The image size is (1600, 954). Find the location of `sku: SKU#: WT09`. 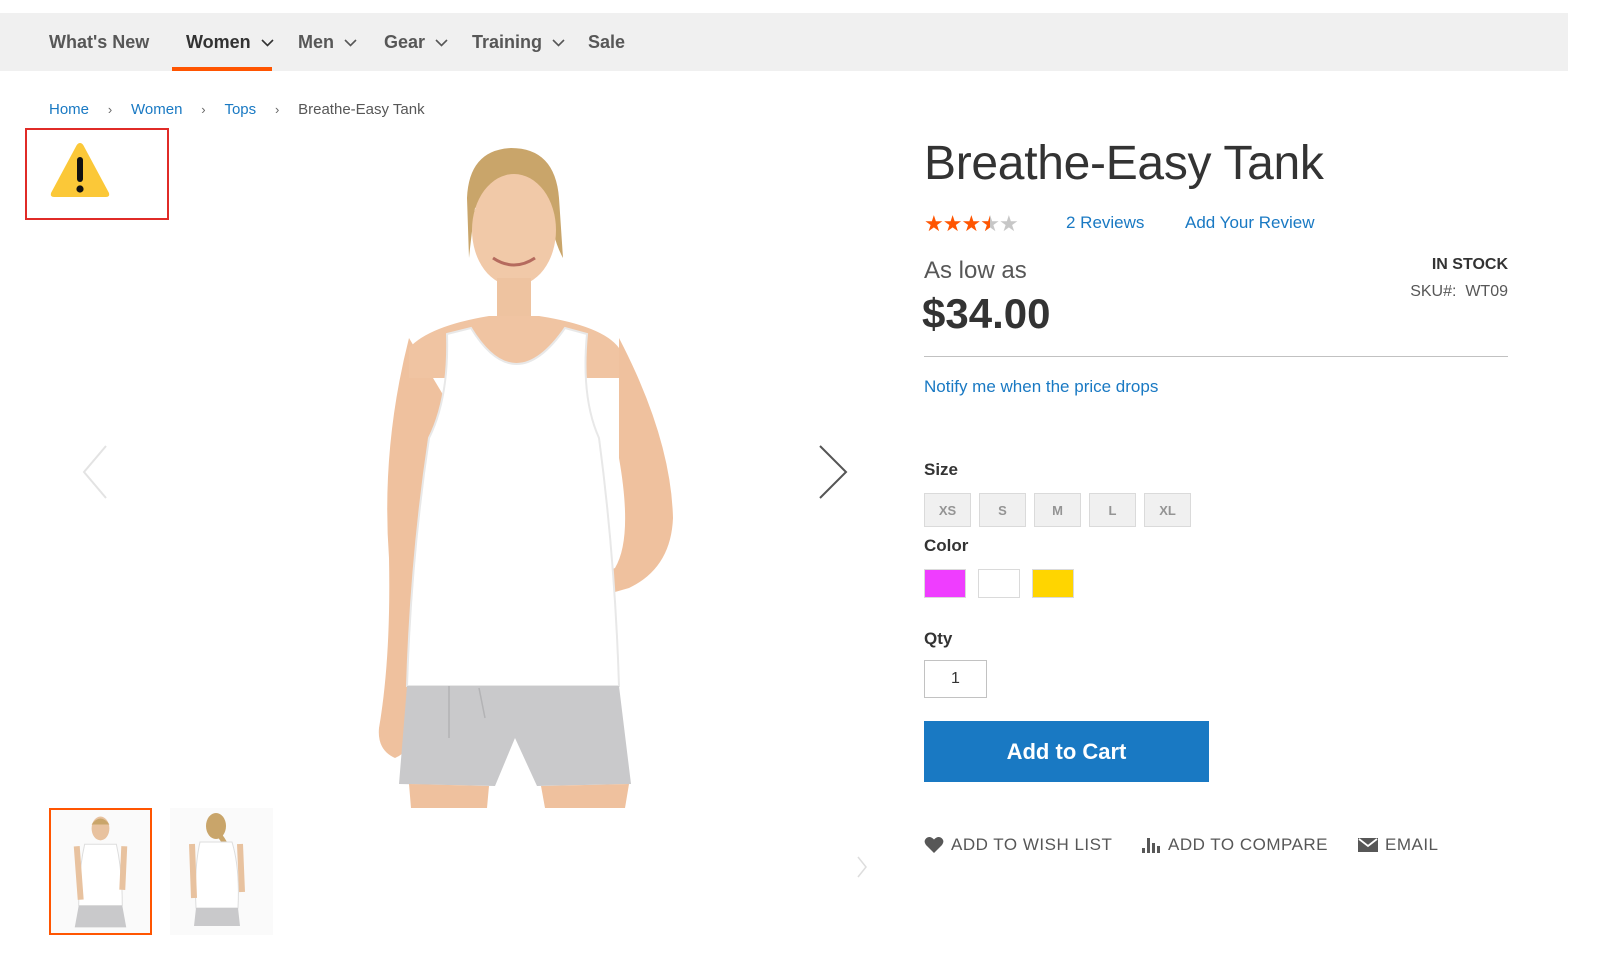

sku: SKU#: WT09 is located at coordinates (1434, 292).